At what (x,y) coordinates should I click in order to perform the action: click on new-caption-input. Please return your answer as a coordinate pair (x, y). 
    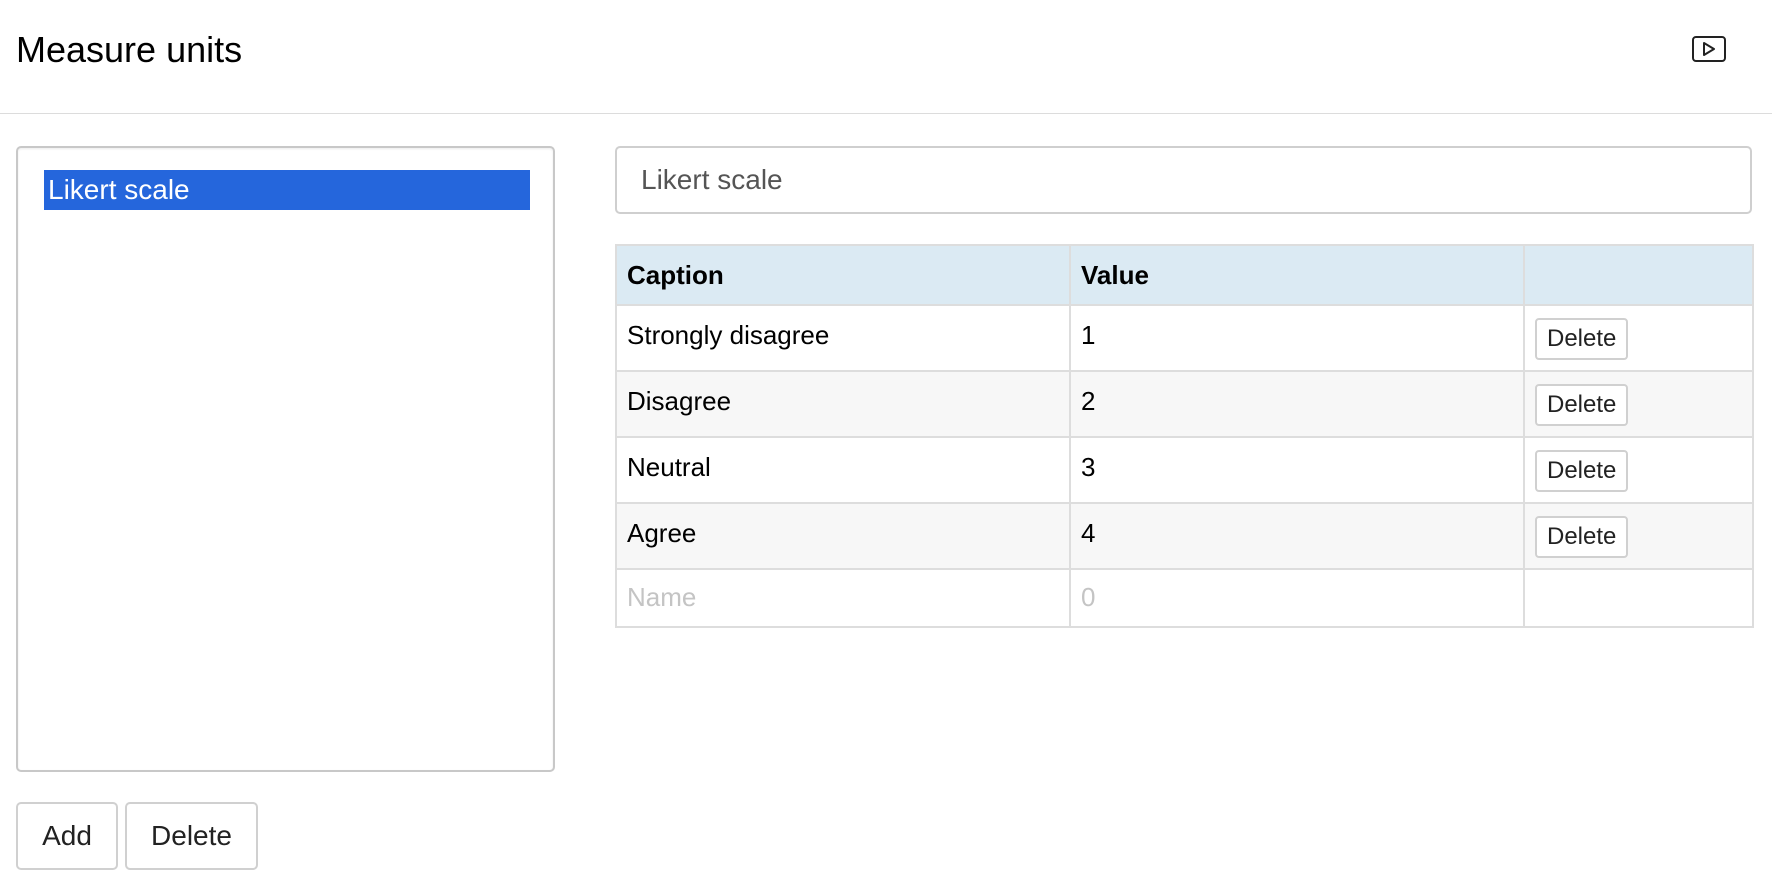
    Looking at the image, I should click on (843, 597).